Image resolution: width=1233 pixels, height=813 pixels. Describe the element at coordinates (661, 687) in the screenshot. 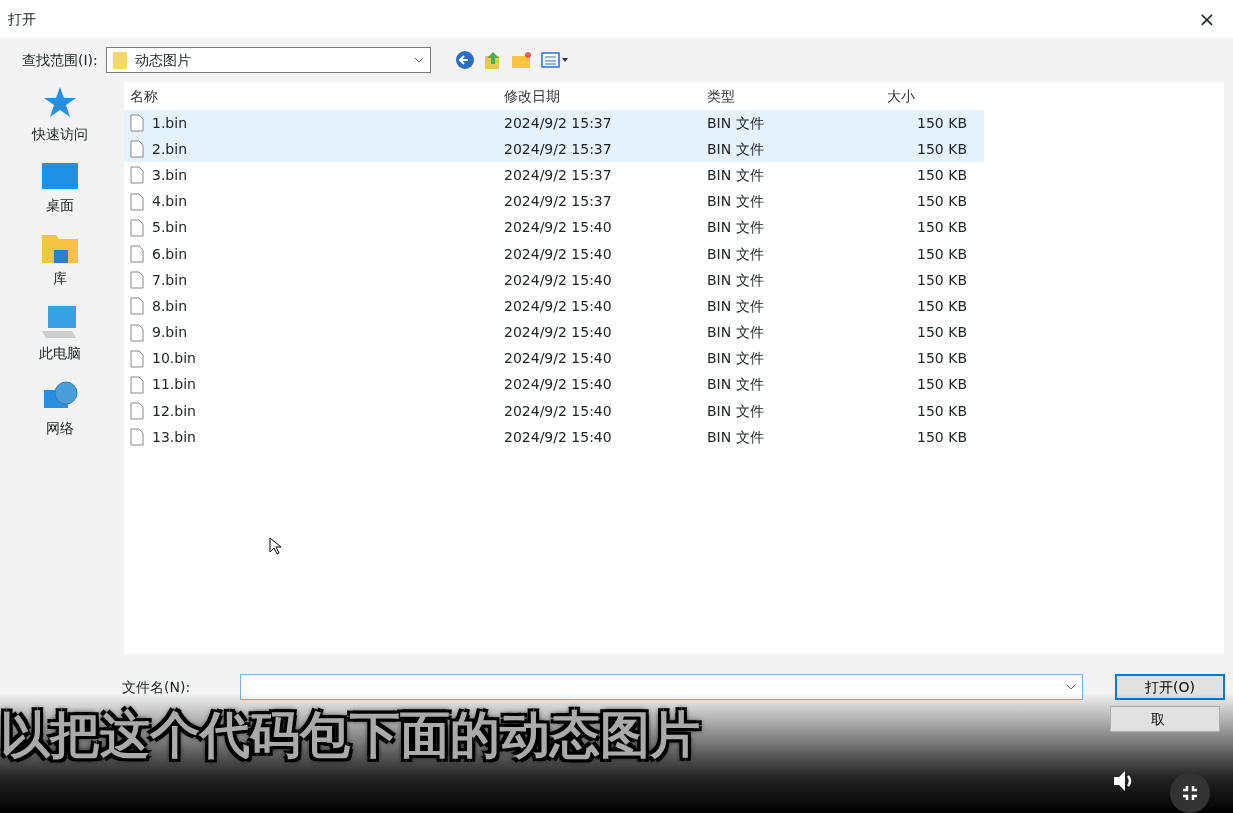

I see `filename-field` at that location.